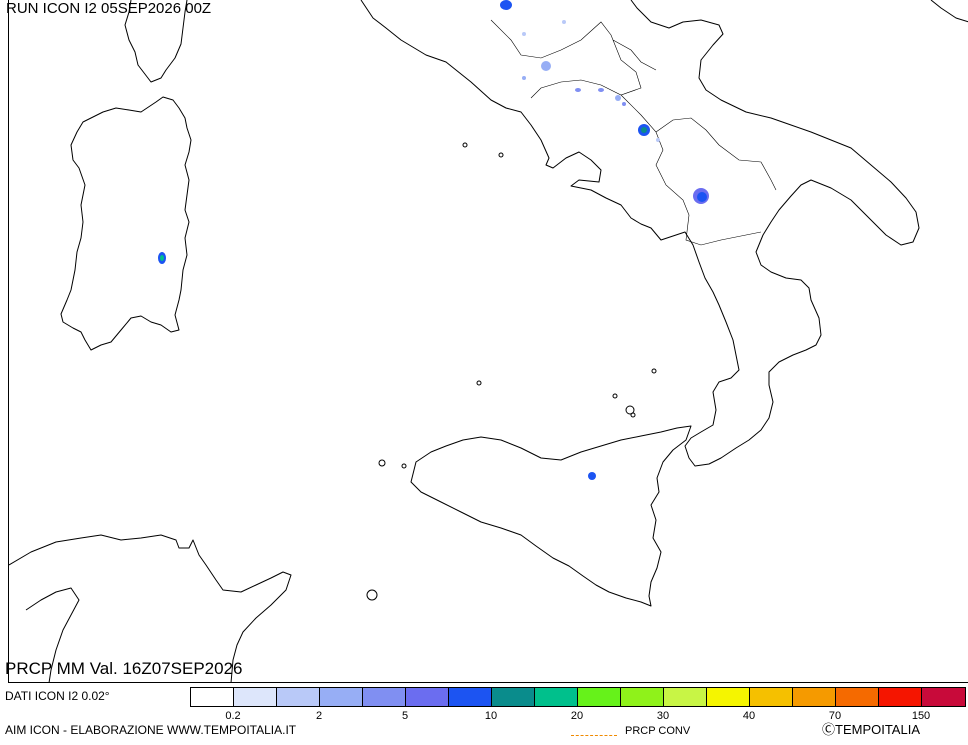 The height and width of the screenshot is (745, 968). Describe the element at coordinates (405, 716) in the screenshot. I see `legend-tick-label: 5` at that location.